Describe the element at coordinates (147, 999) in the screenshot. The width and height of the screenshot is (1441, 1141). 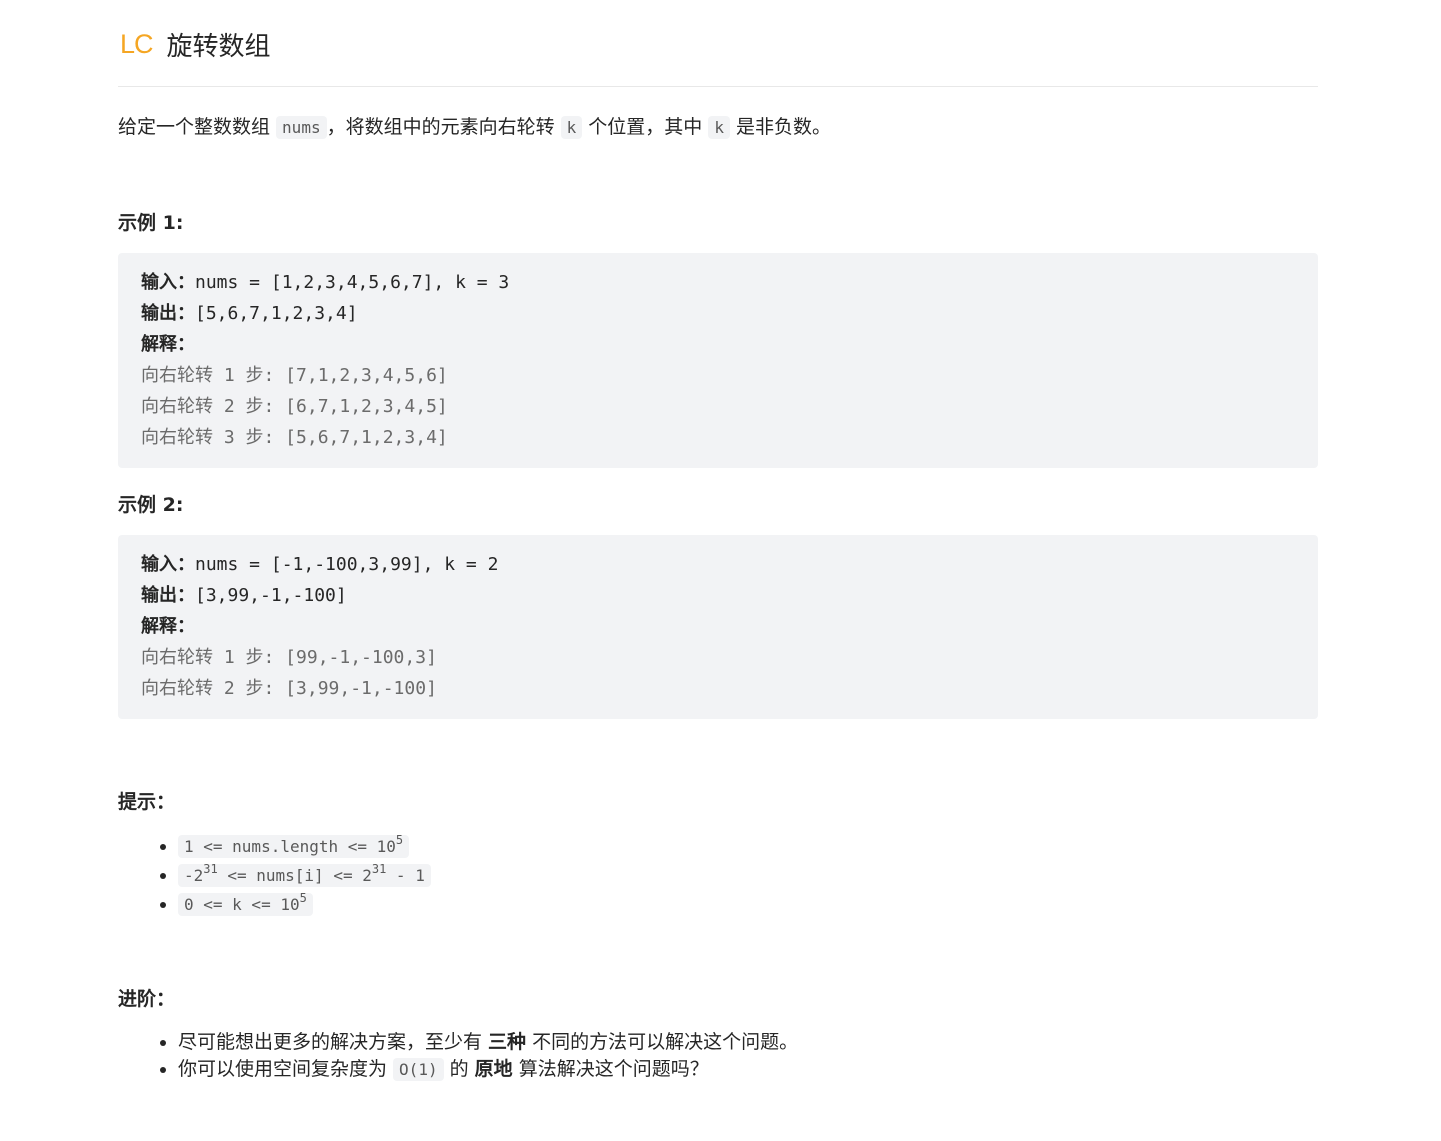
I see `advanced-heading: 进阶：` at that location.